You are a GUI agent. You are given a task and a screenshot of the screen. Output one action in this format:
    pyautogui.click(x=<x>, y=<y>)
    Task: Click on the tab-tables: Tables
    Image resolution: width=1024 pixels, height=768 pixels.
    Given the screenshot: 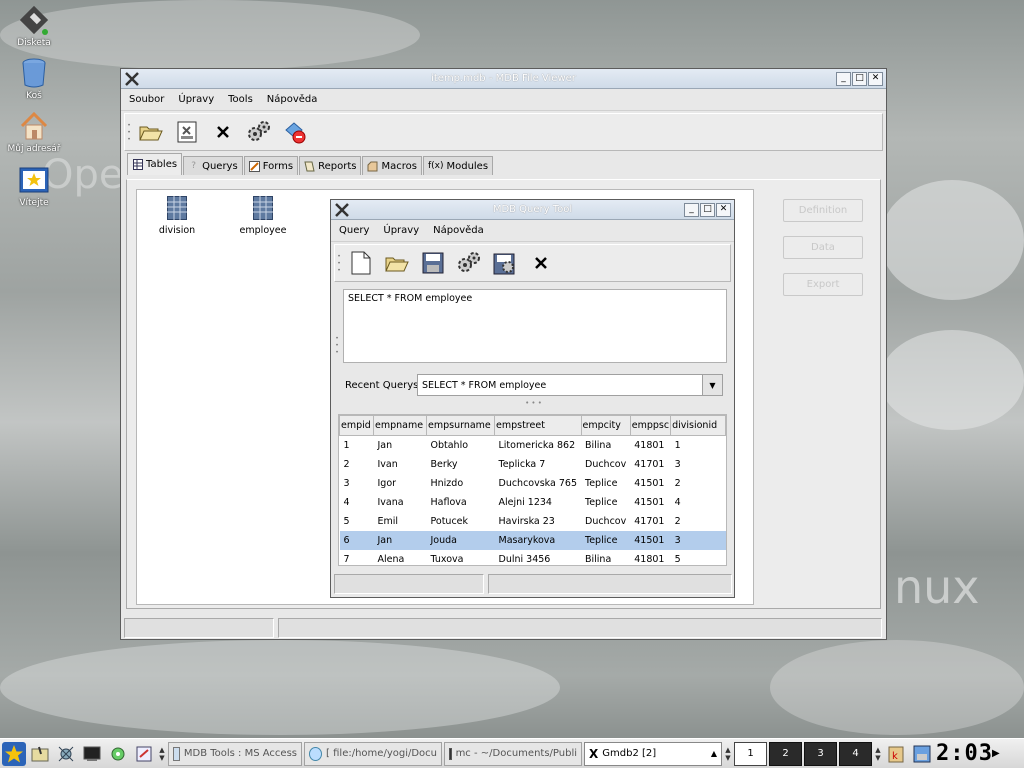 What is the action you would take?
    pyautogui.click(x=155, y=164)
    